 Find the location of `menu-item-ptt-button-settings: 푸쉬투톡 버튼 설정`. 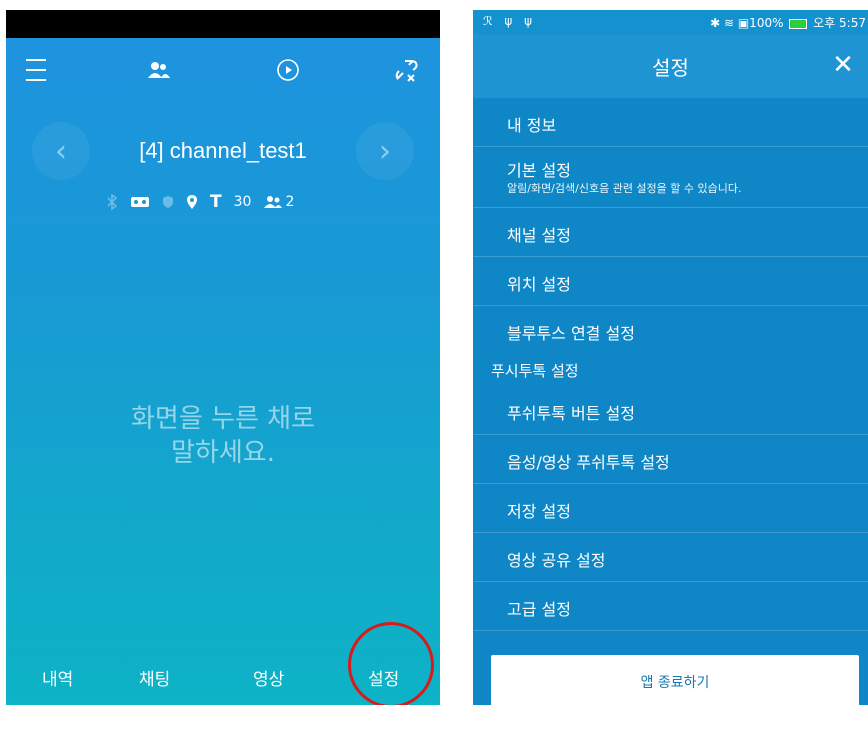

menu-item-ptt-button-settings: 푸쉬투톡 버튼 설정 is located at coordinates (670, 410).